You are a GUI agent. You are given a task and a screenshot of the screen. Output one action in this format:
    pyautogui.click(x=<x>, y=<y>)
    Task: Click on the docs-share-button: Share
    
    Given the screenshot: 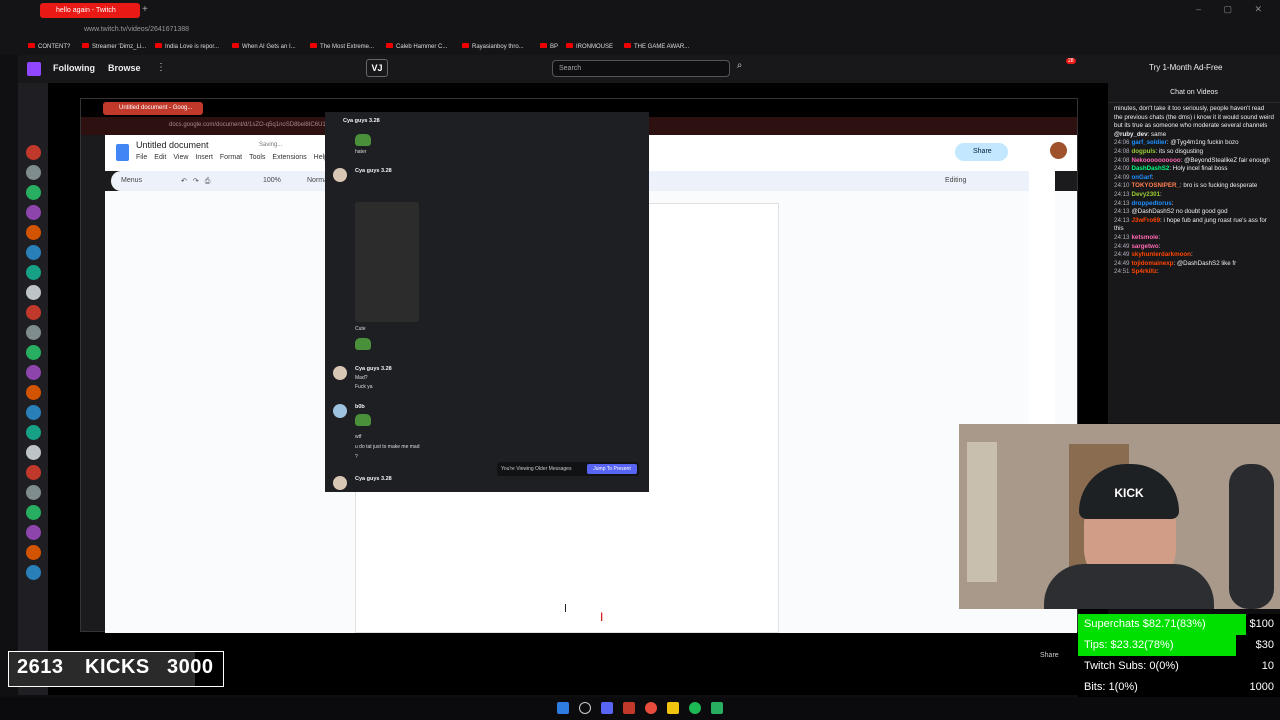 What is the action you would take?
    pyautogui.click(x=981, y=152)
    